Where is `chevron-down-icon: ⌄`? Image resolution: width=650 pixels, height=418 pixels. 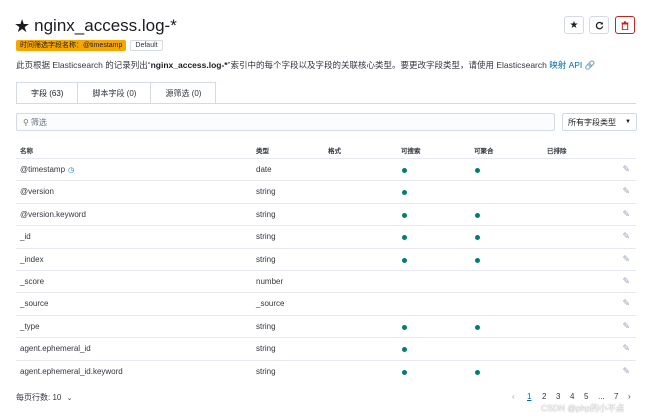 chevron-down-icon: ⌄ is located at coordinates (69, 398).